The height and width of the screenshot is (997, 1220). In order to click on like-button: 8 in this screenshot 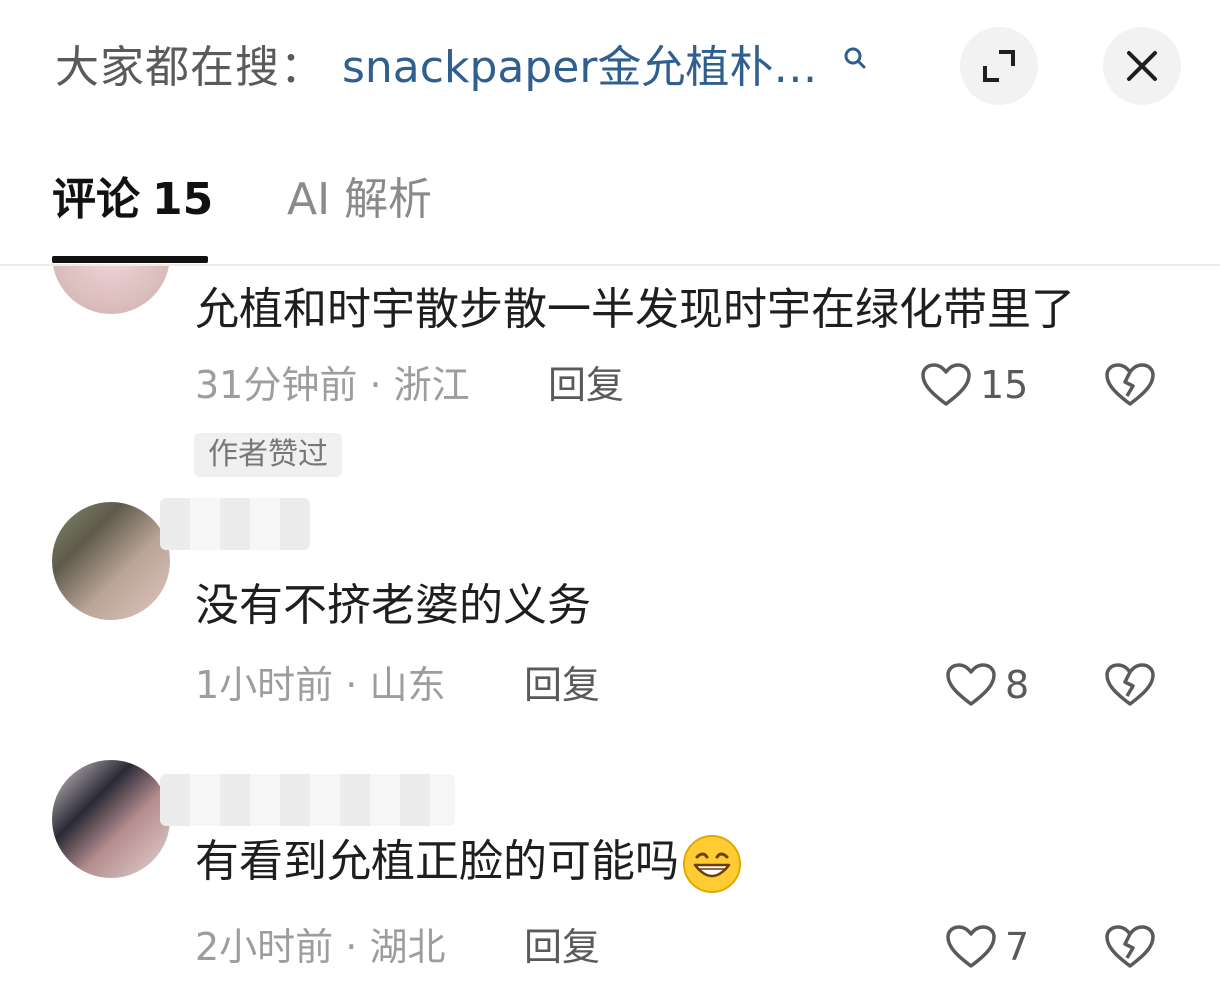, I will do `click(987, 685)`.